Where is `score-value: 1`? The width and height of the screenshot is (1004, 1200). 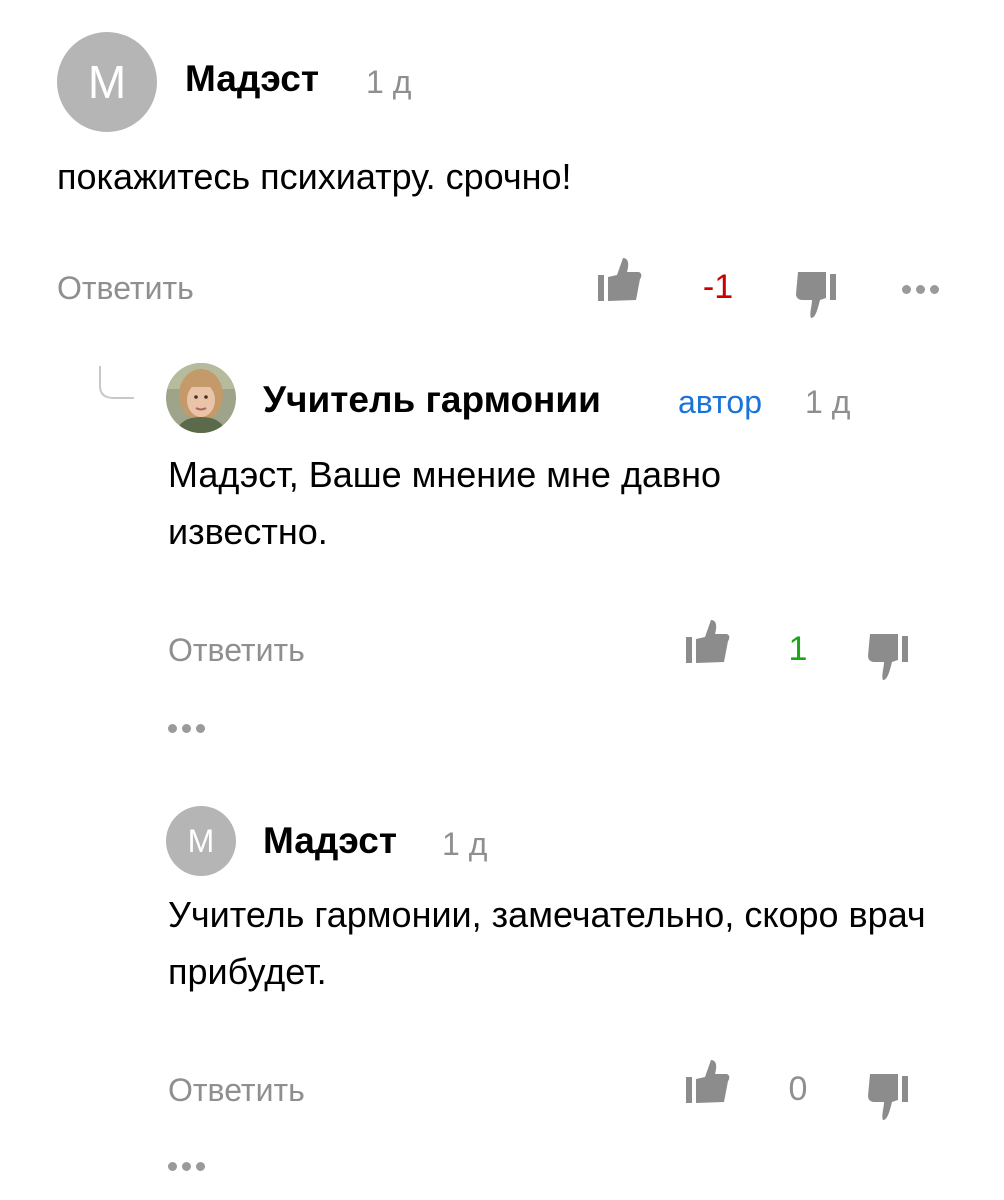
score-value: 1 is located at coordinates (798, 649).